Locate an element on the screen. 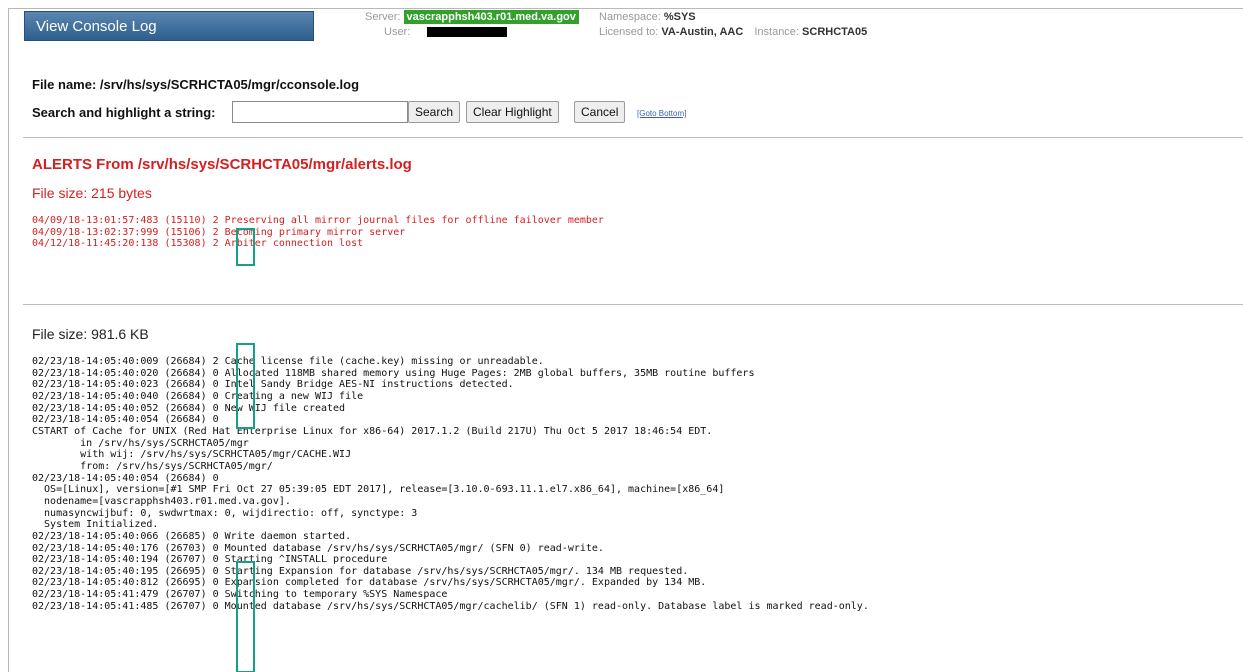 The height and width of the screenshot is (672, 1243). cancel-button: Cancel is located at coordinates (600, 112).